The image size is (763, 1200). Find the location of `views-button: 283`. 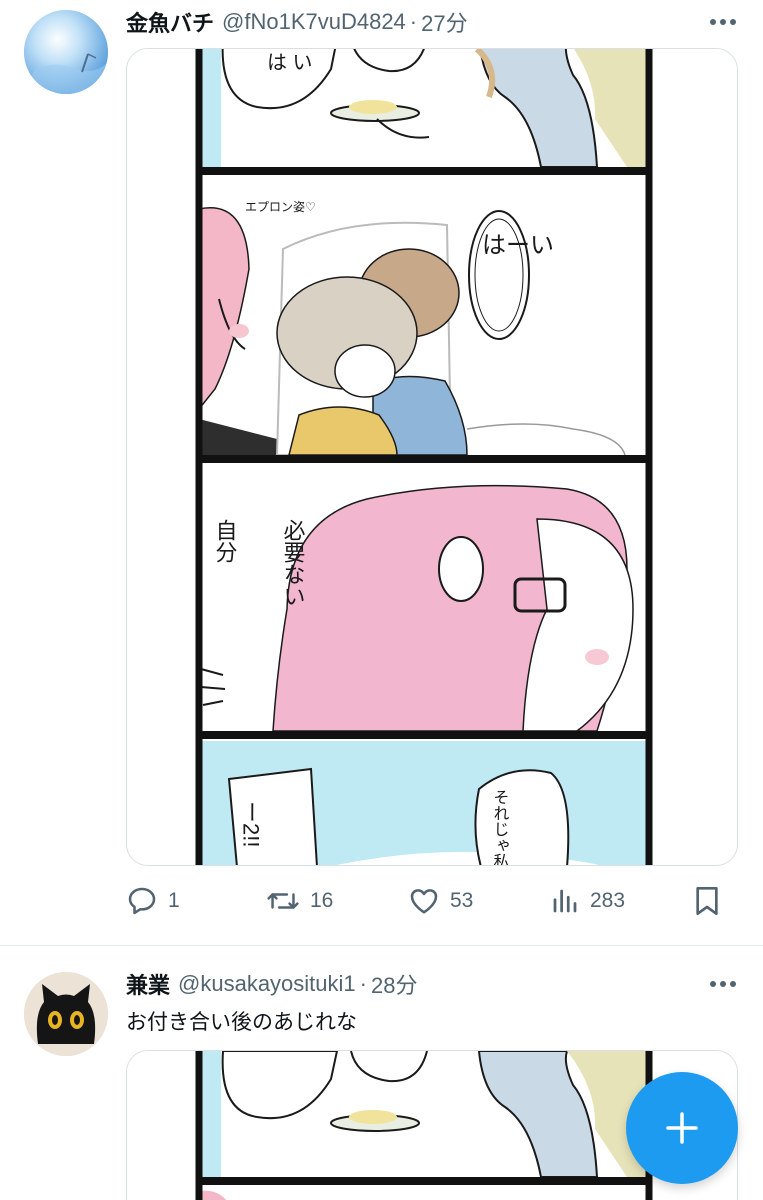

views-button: 283 is located at coordinates (587, 901).